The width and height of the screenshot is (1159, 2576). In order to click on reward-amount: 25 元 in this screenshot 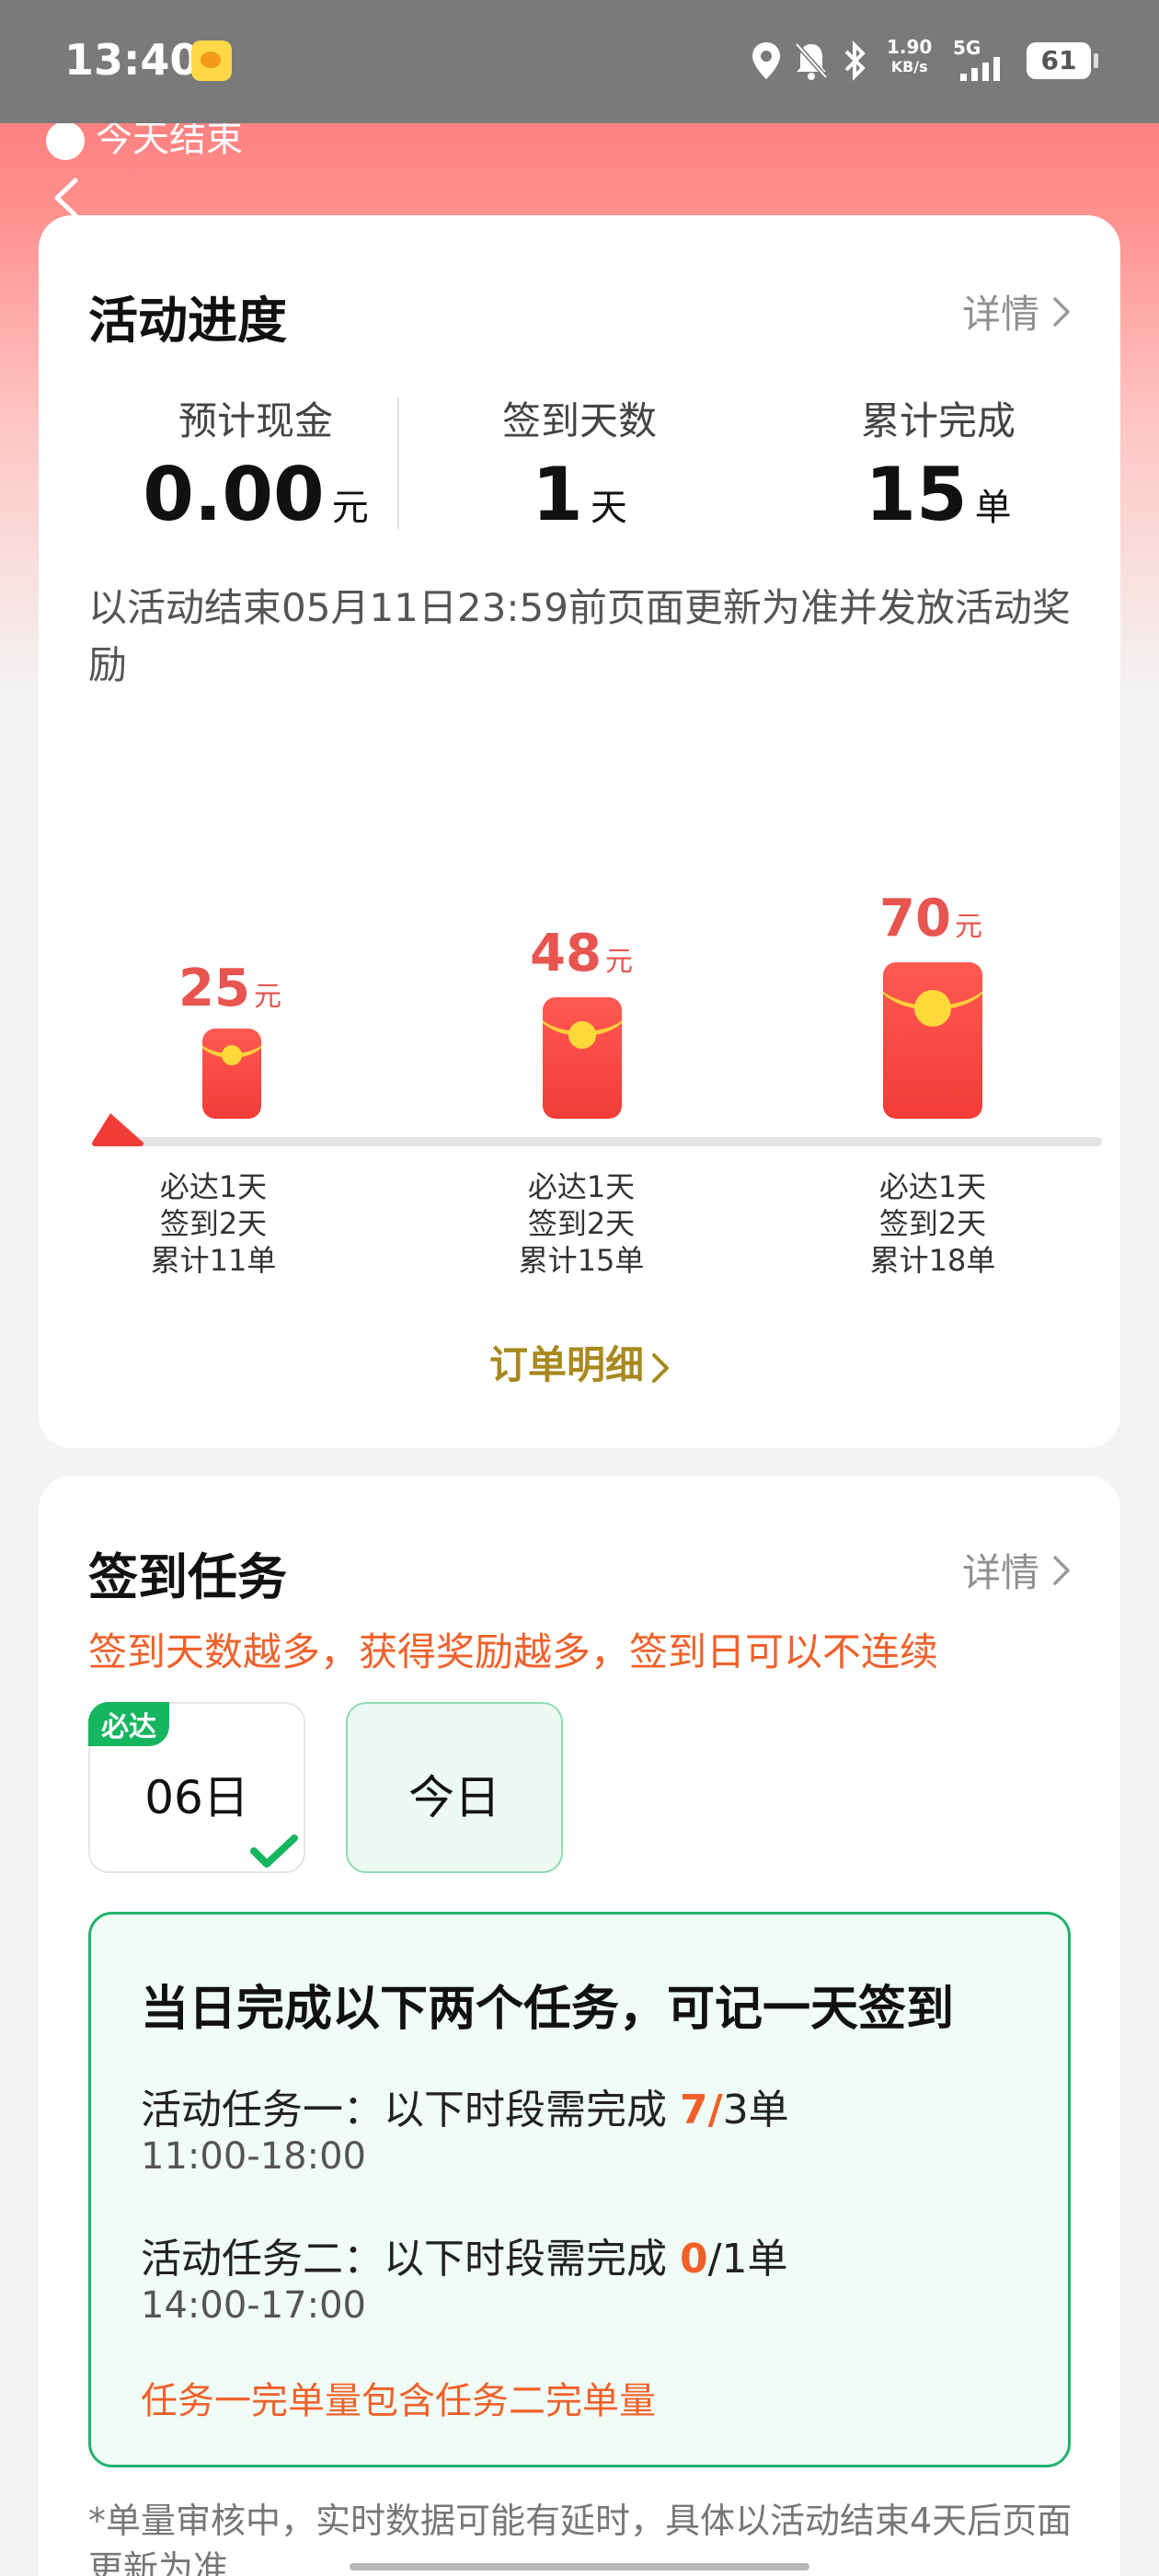, I will do `click(229, 988)`.